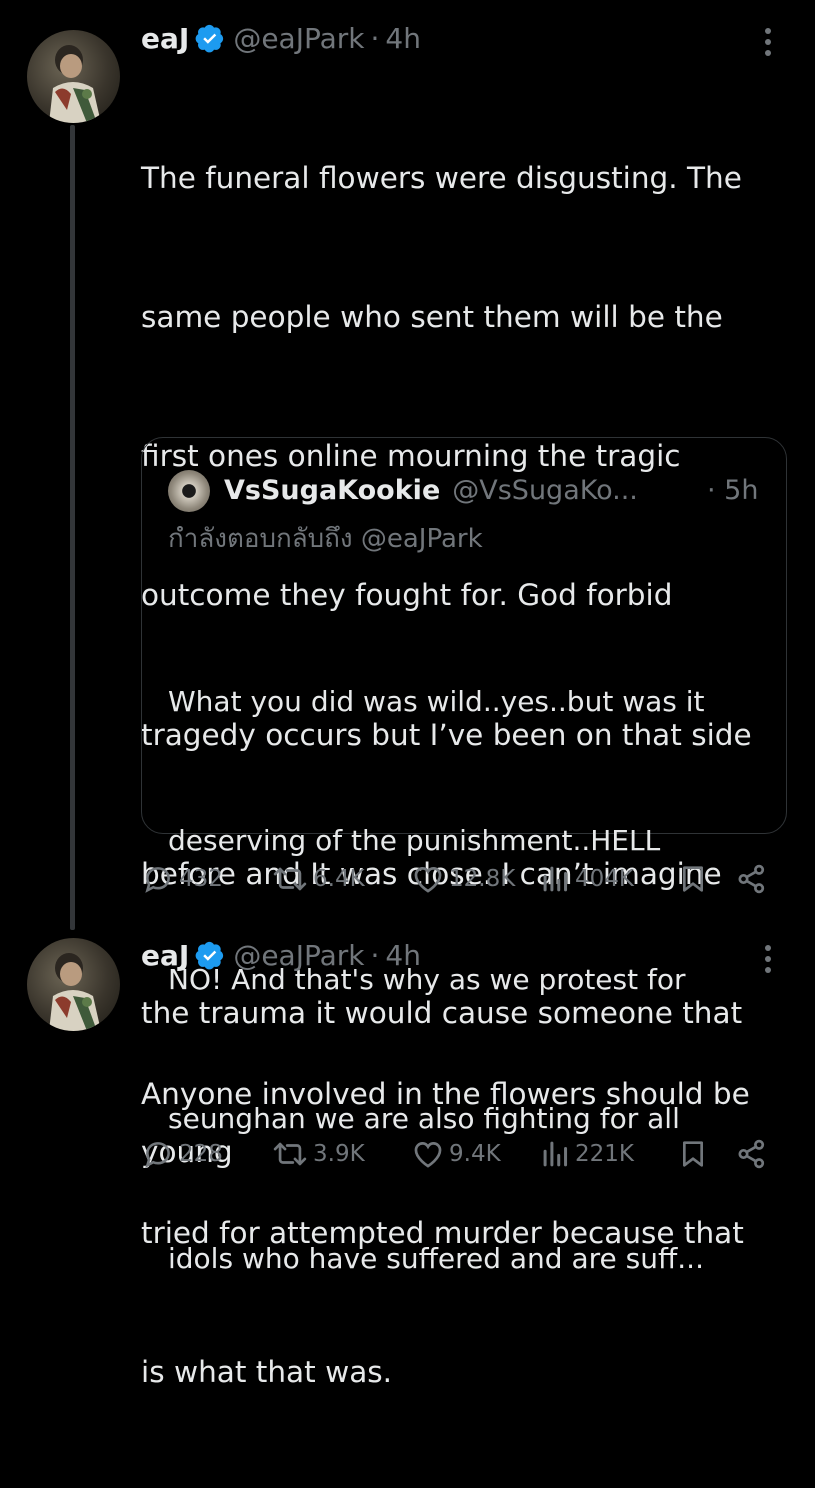 This screenshot has height=1488, width=815. Describe the element at coordinates (189, 491) in the screenshot. I see `quoted-avatar` at that location.